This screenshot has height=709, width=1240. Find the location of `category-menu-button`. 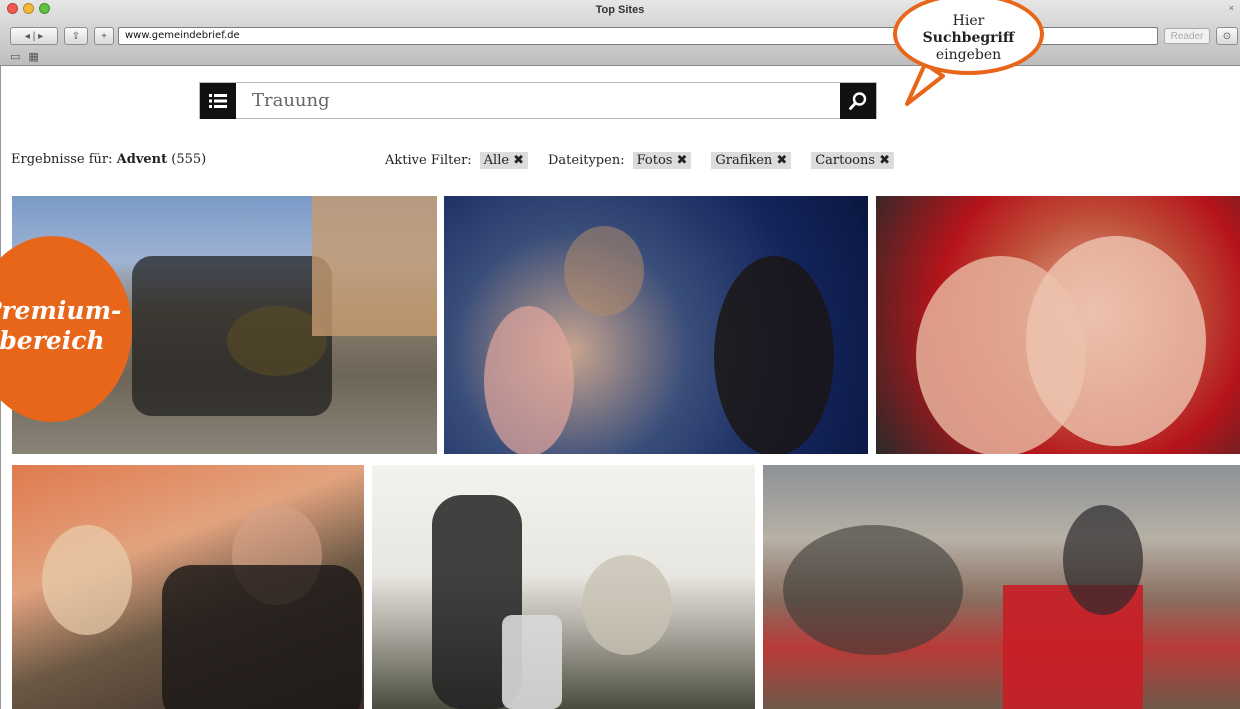

category-menu-button is located at coordinates (218, 101).